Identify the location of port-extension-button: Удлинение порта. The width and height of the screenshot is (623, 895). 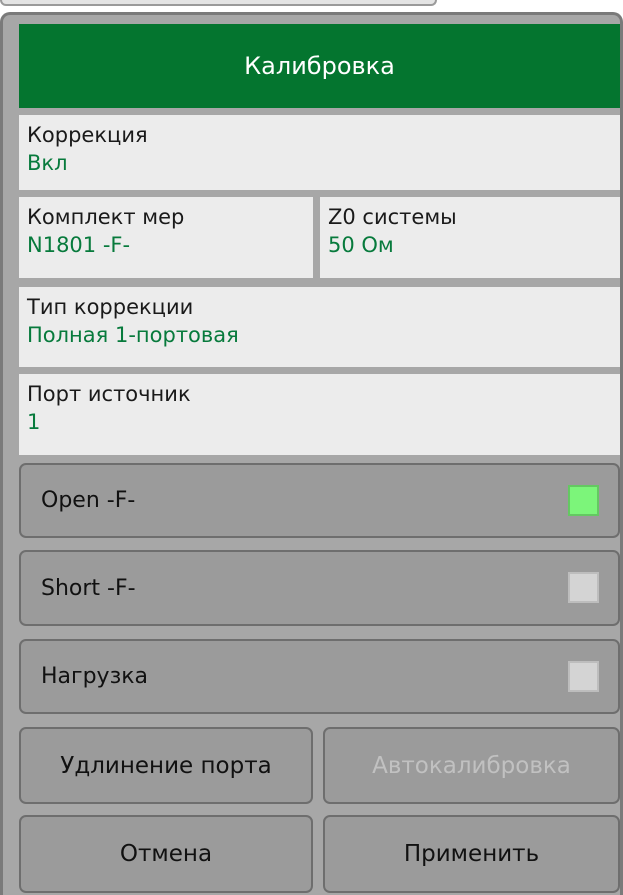
(166, 765).